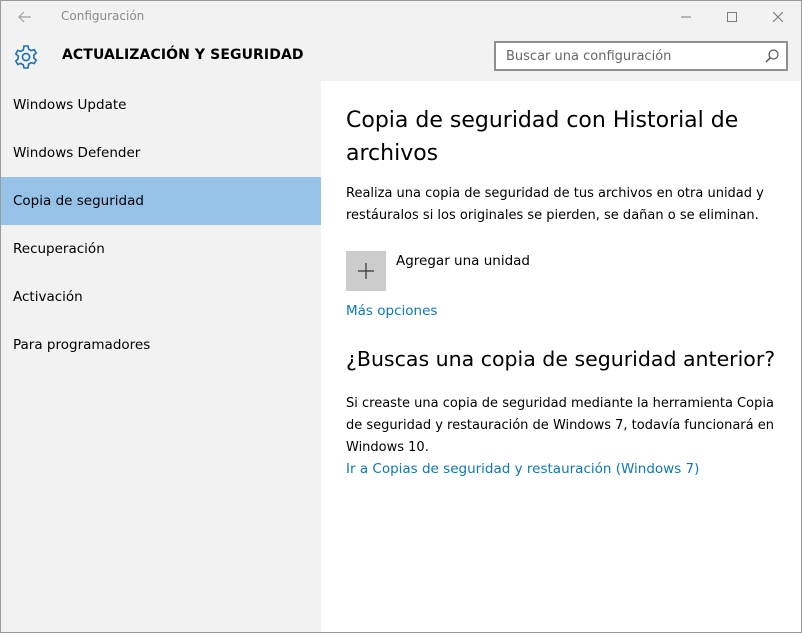 Image resolution: width=802 pixels, height=633 pixels. I want to click on sidebar-item-developers: Para programadores, so click(161, 345).